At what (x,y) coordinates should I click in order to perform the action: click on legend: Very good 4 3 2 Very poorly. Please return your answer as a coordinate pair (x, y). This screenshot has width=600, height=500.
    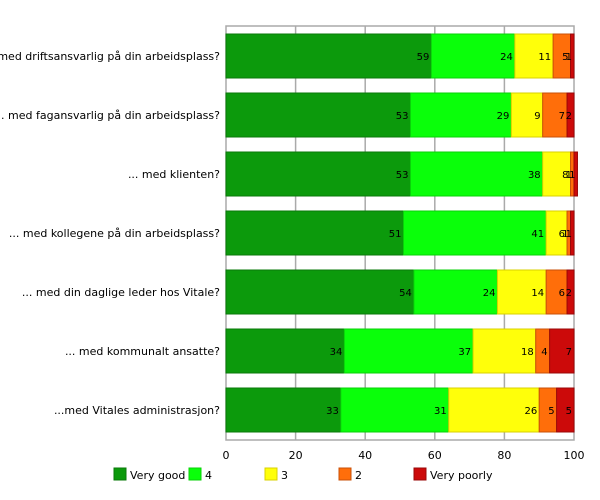
    Looking at the image, I should click on (303, 474).